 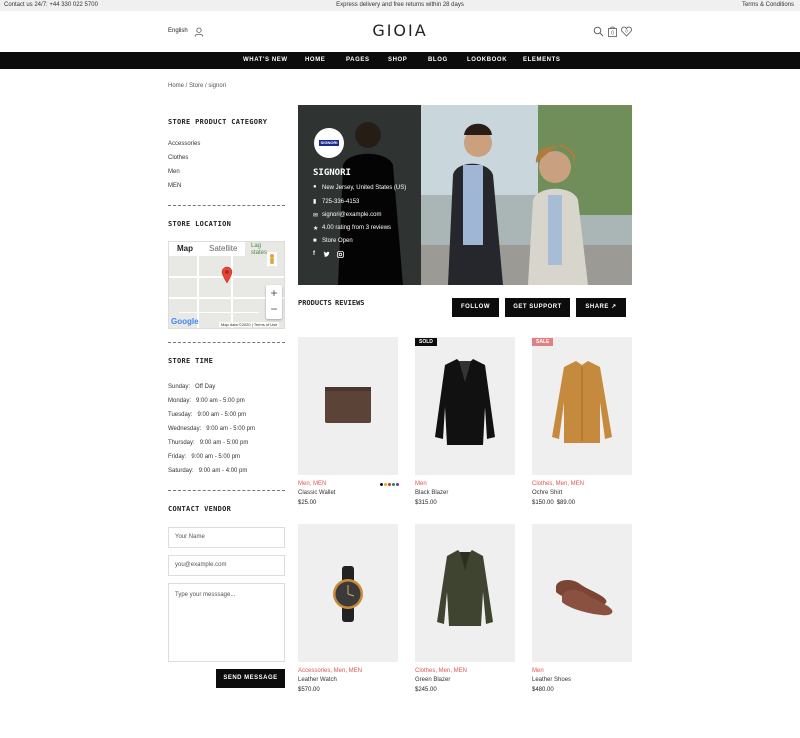 What do you see at coordinates (768, 5) in the screenshot?
I see `terms-link: Terms & Conditions` at bounding box center [768, 5].